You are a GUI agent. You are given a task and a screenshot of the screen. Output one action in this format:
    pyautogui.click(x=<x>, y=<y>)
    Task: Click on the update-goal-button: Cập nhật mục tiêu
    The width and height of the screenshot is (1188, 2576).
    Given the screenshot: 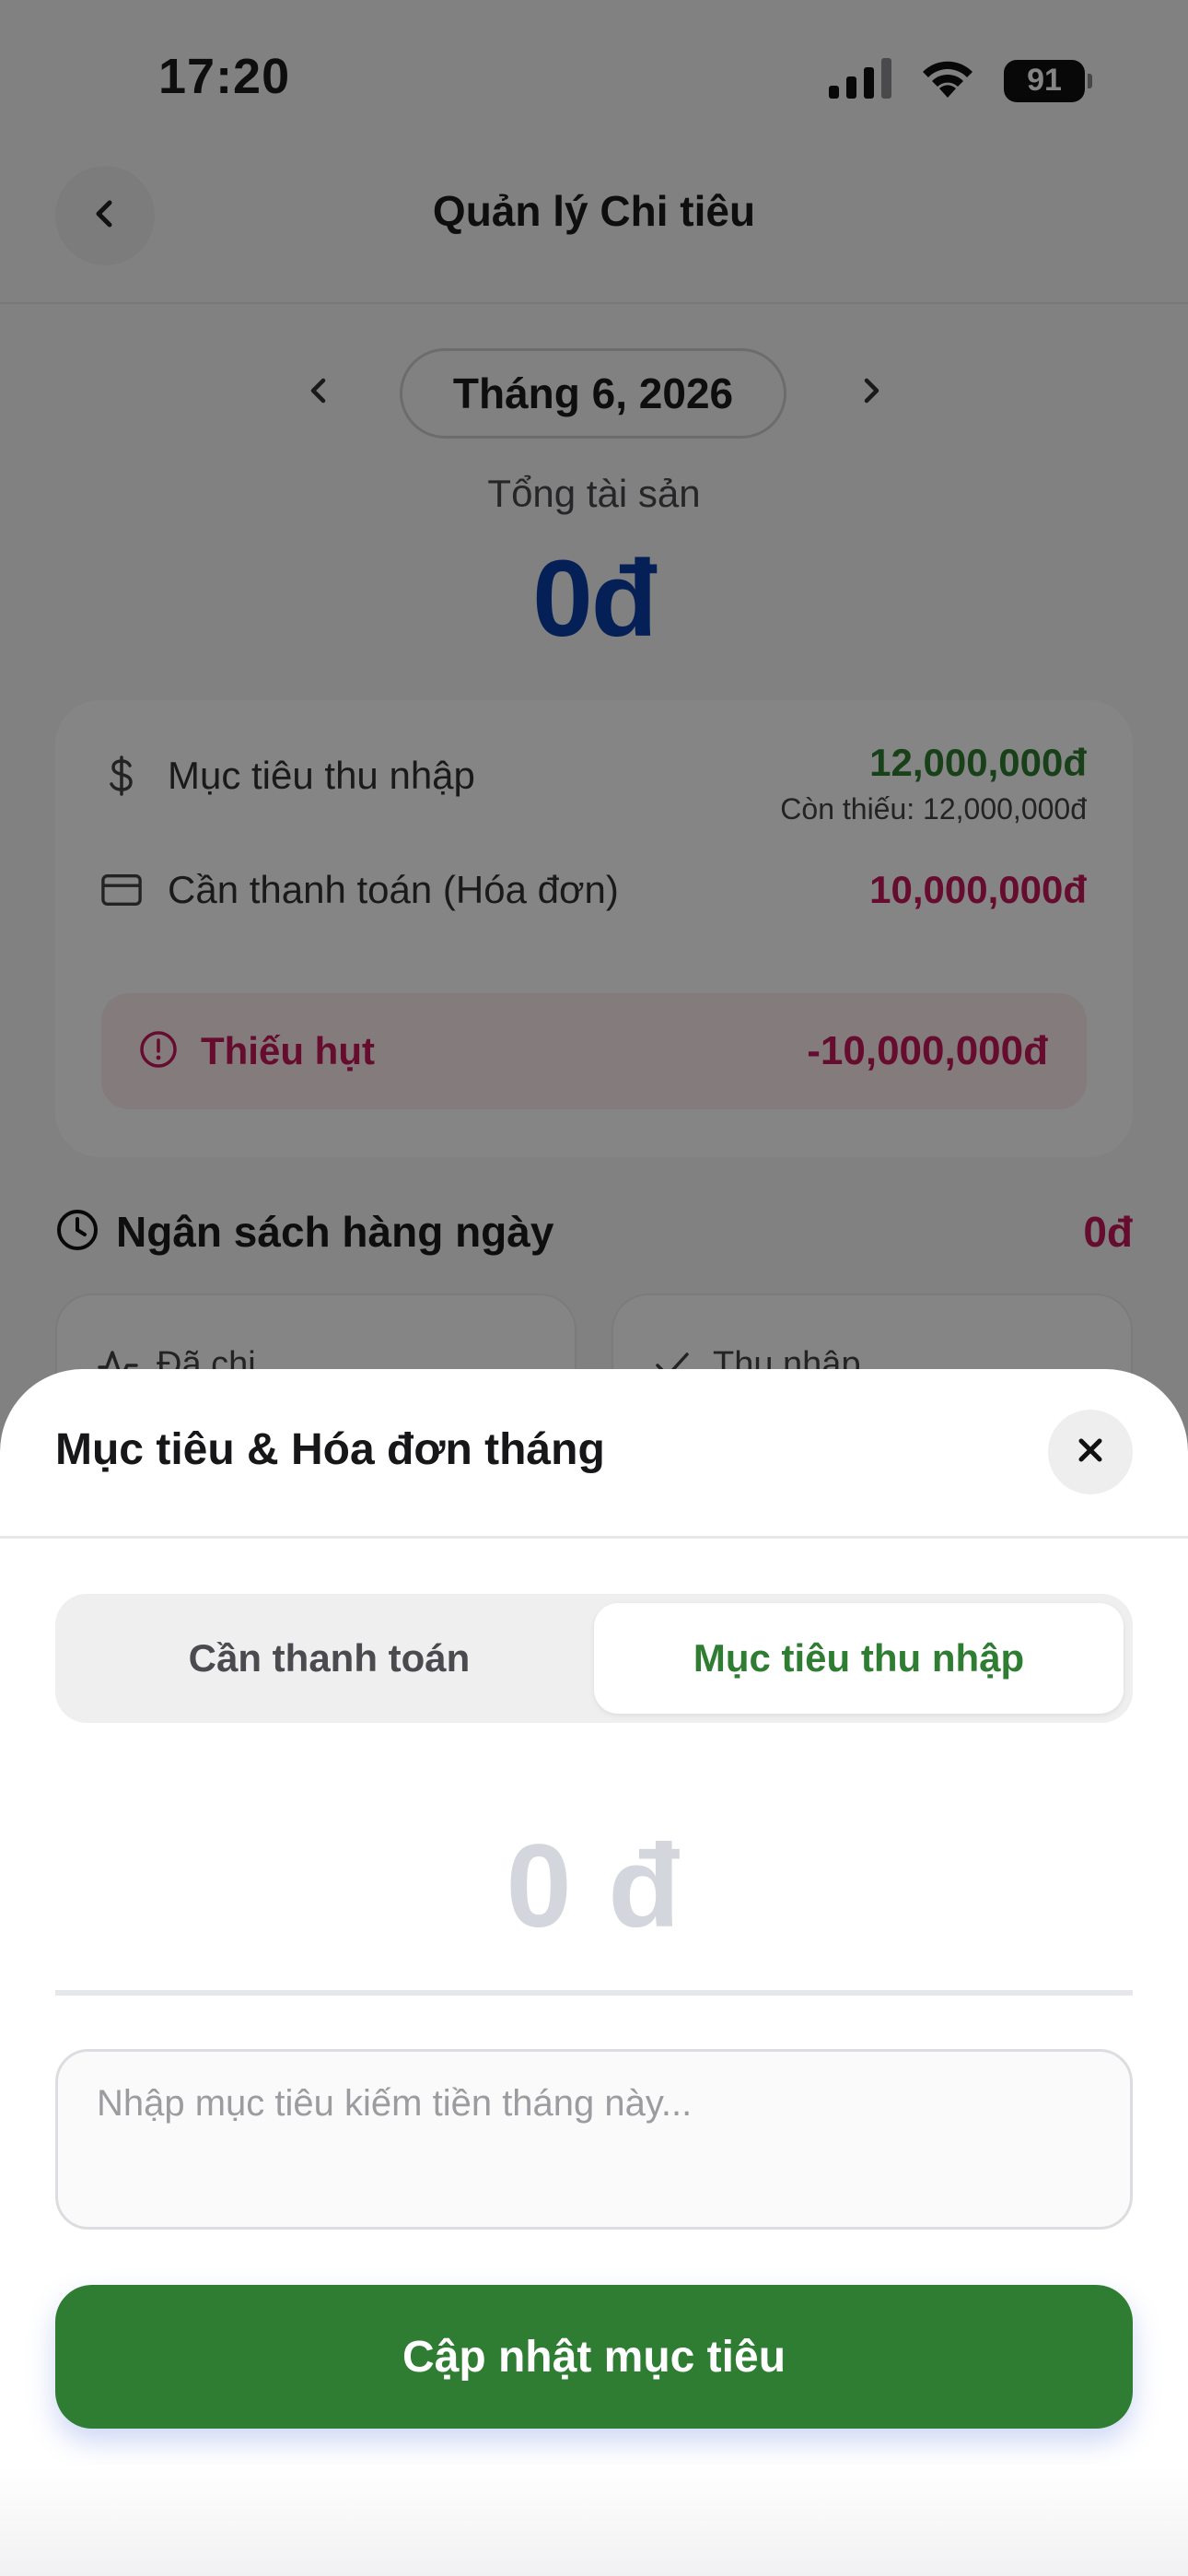 What is the action you would take?
    pyautogui.click(x=594, y=2357)
    